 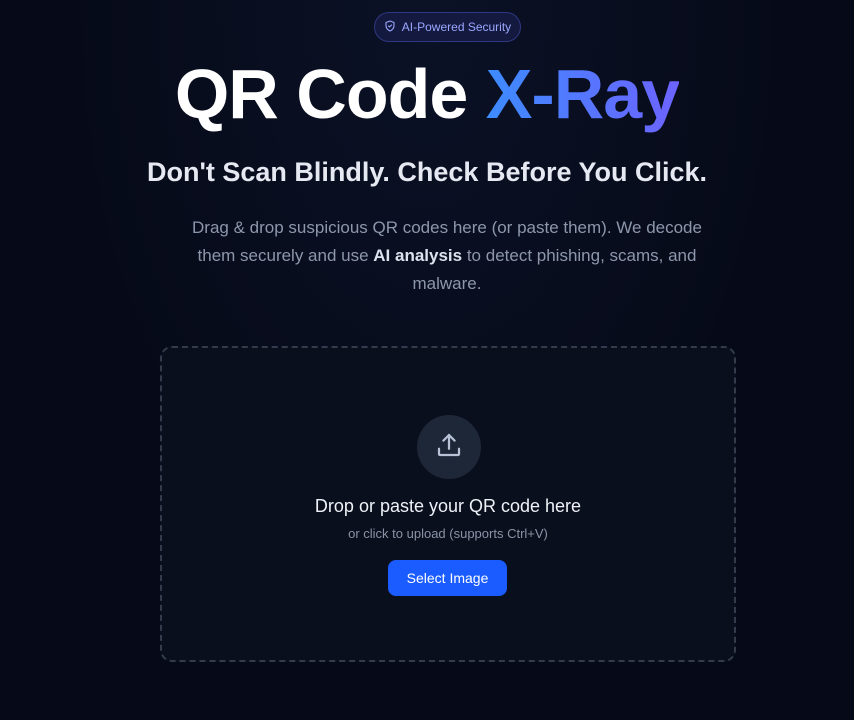 I want to click on description-bold: AI analysis, so click(x=418, y=255).